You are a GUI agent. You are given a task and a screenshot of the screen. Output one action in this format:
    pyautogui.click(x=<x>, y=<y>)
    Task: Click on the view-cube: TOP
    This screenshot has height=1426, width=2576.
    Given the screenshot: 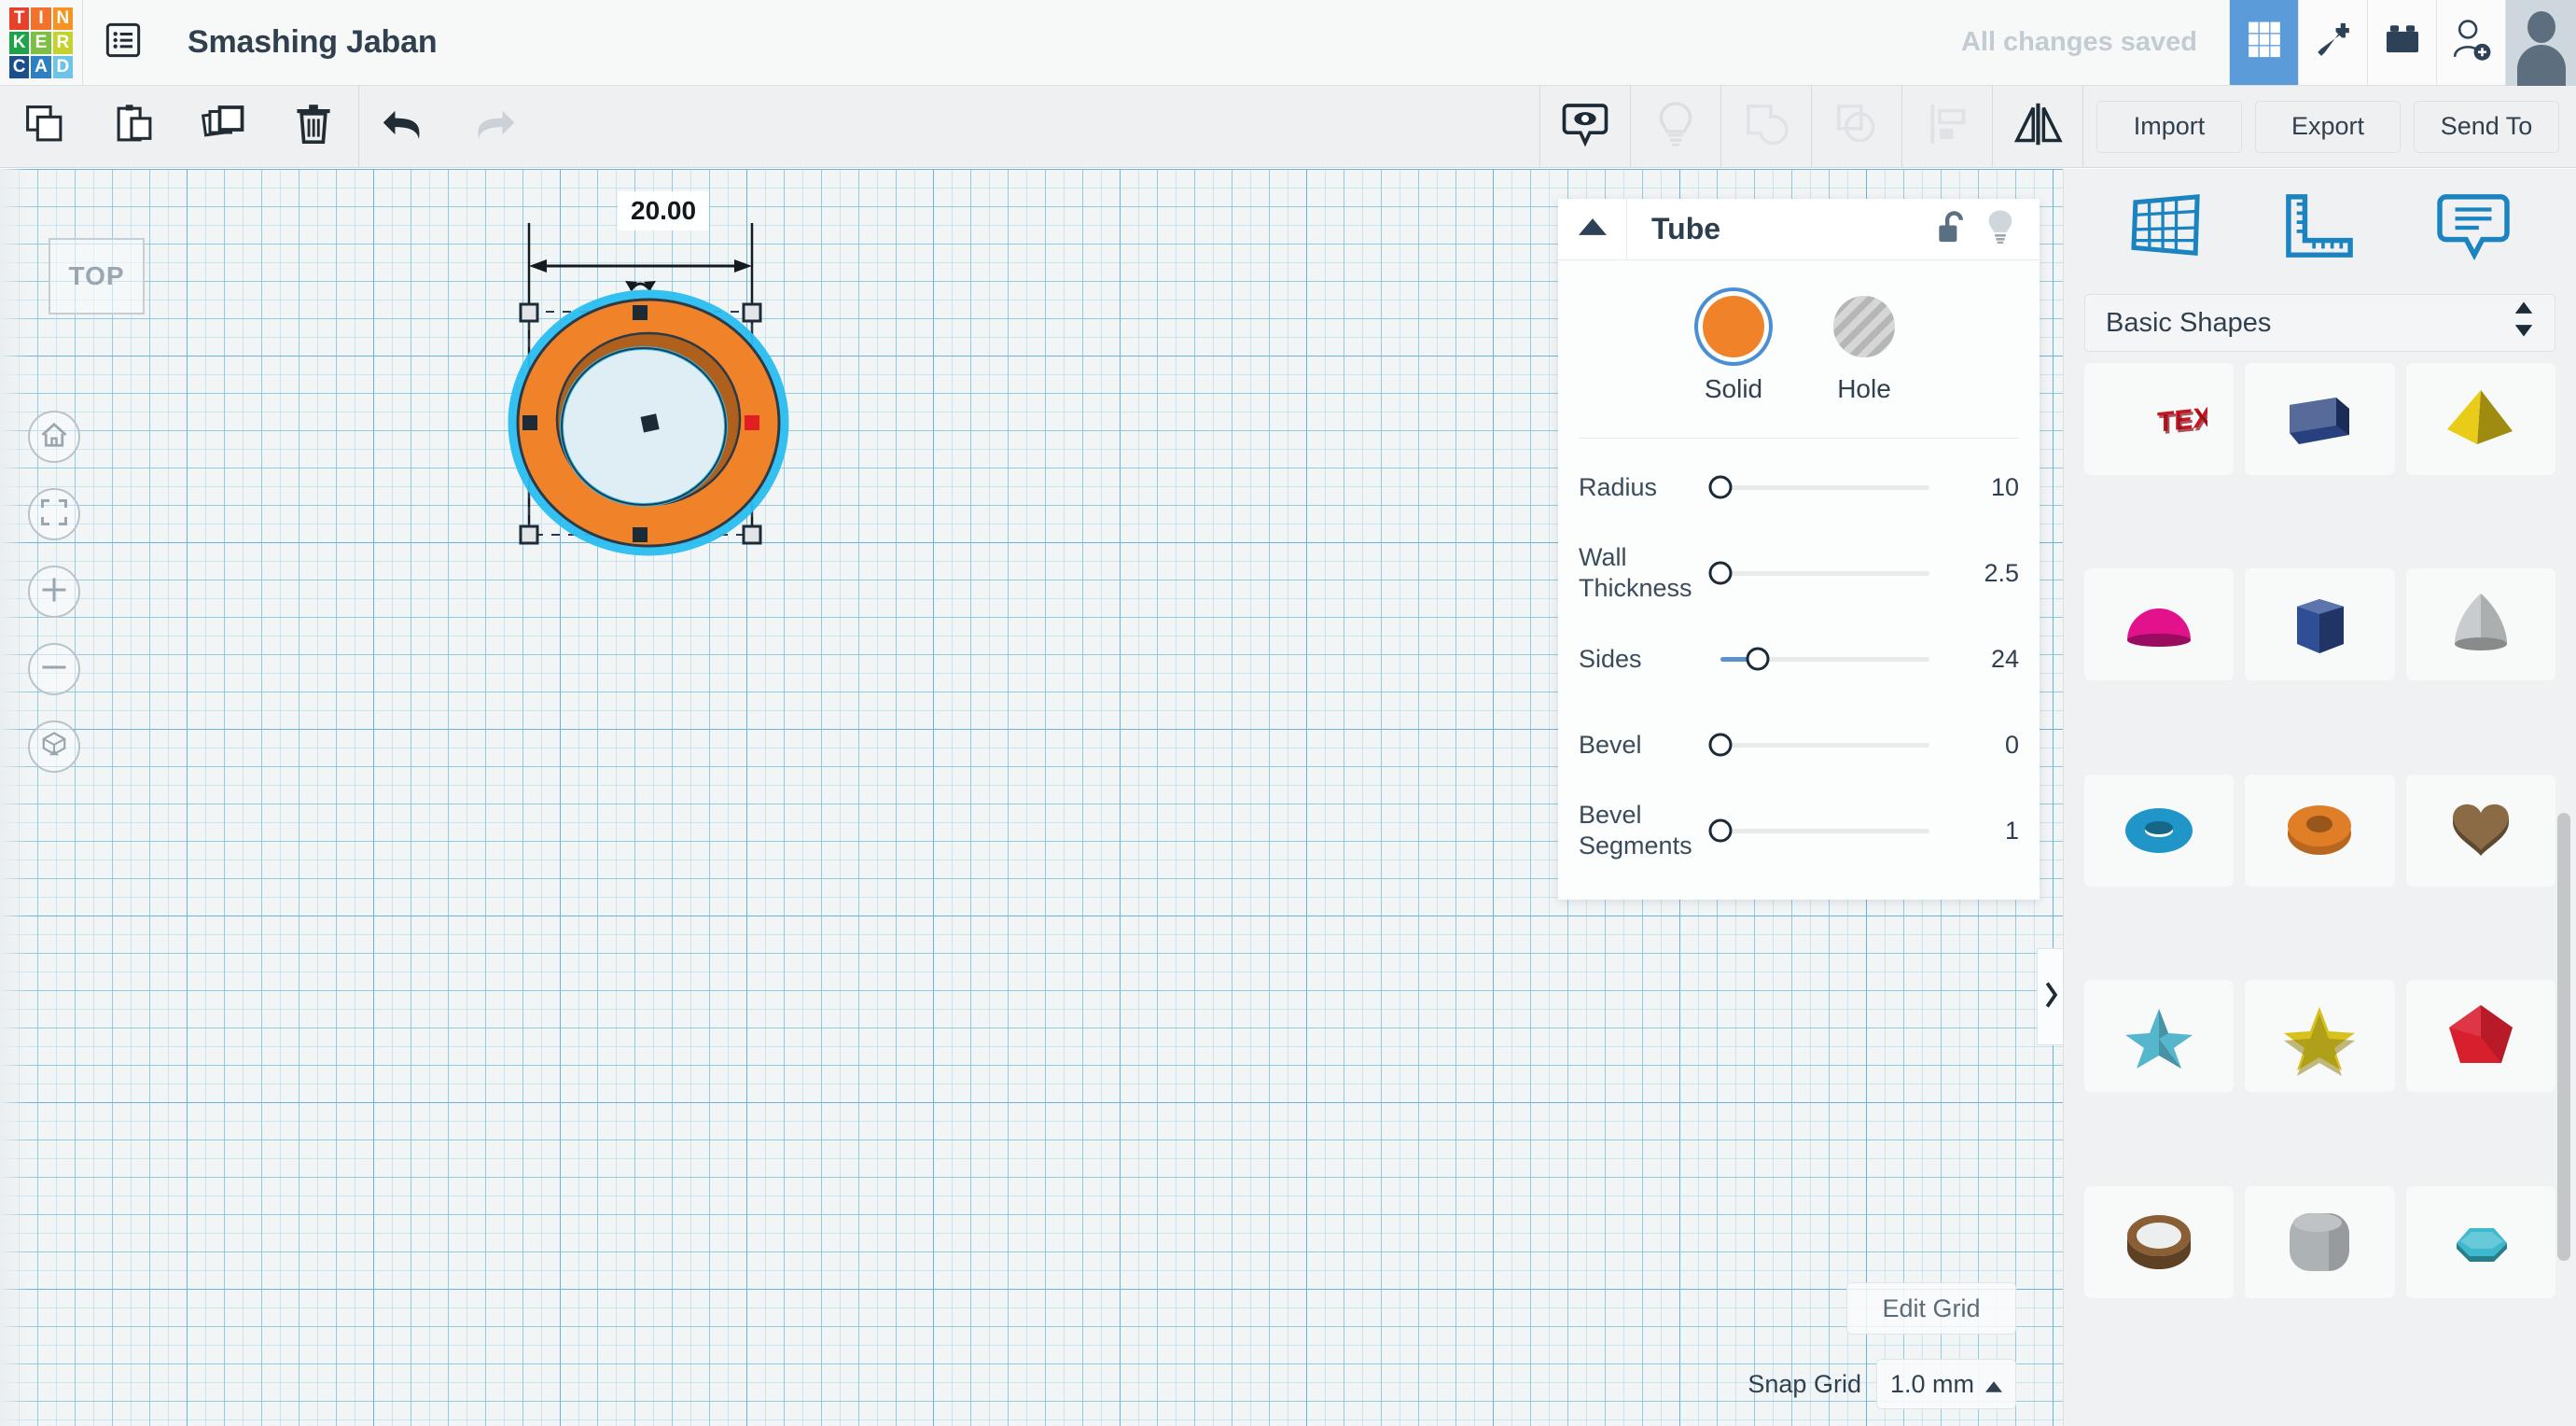 What is the action you would take?
    pyautogui.click(x=97, y=276)
    